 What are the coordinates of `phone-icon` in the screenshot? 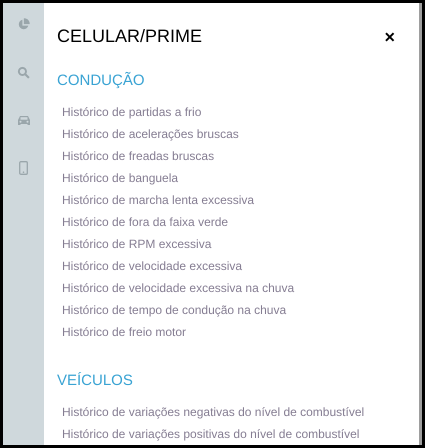 It's located at (23, 168).